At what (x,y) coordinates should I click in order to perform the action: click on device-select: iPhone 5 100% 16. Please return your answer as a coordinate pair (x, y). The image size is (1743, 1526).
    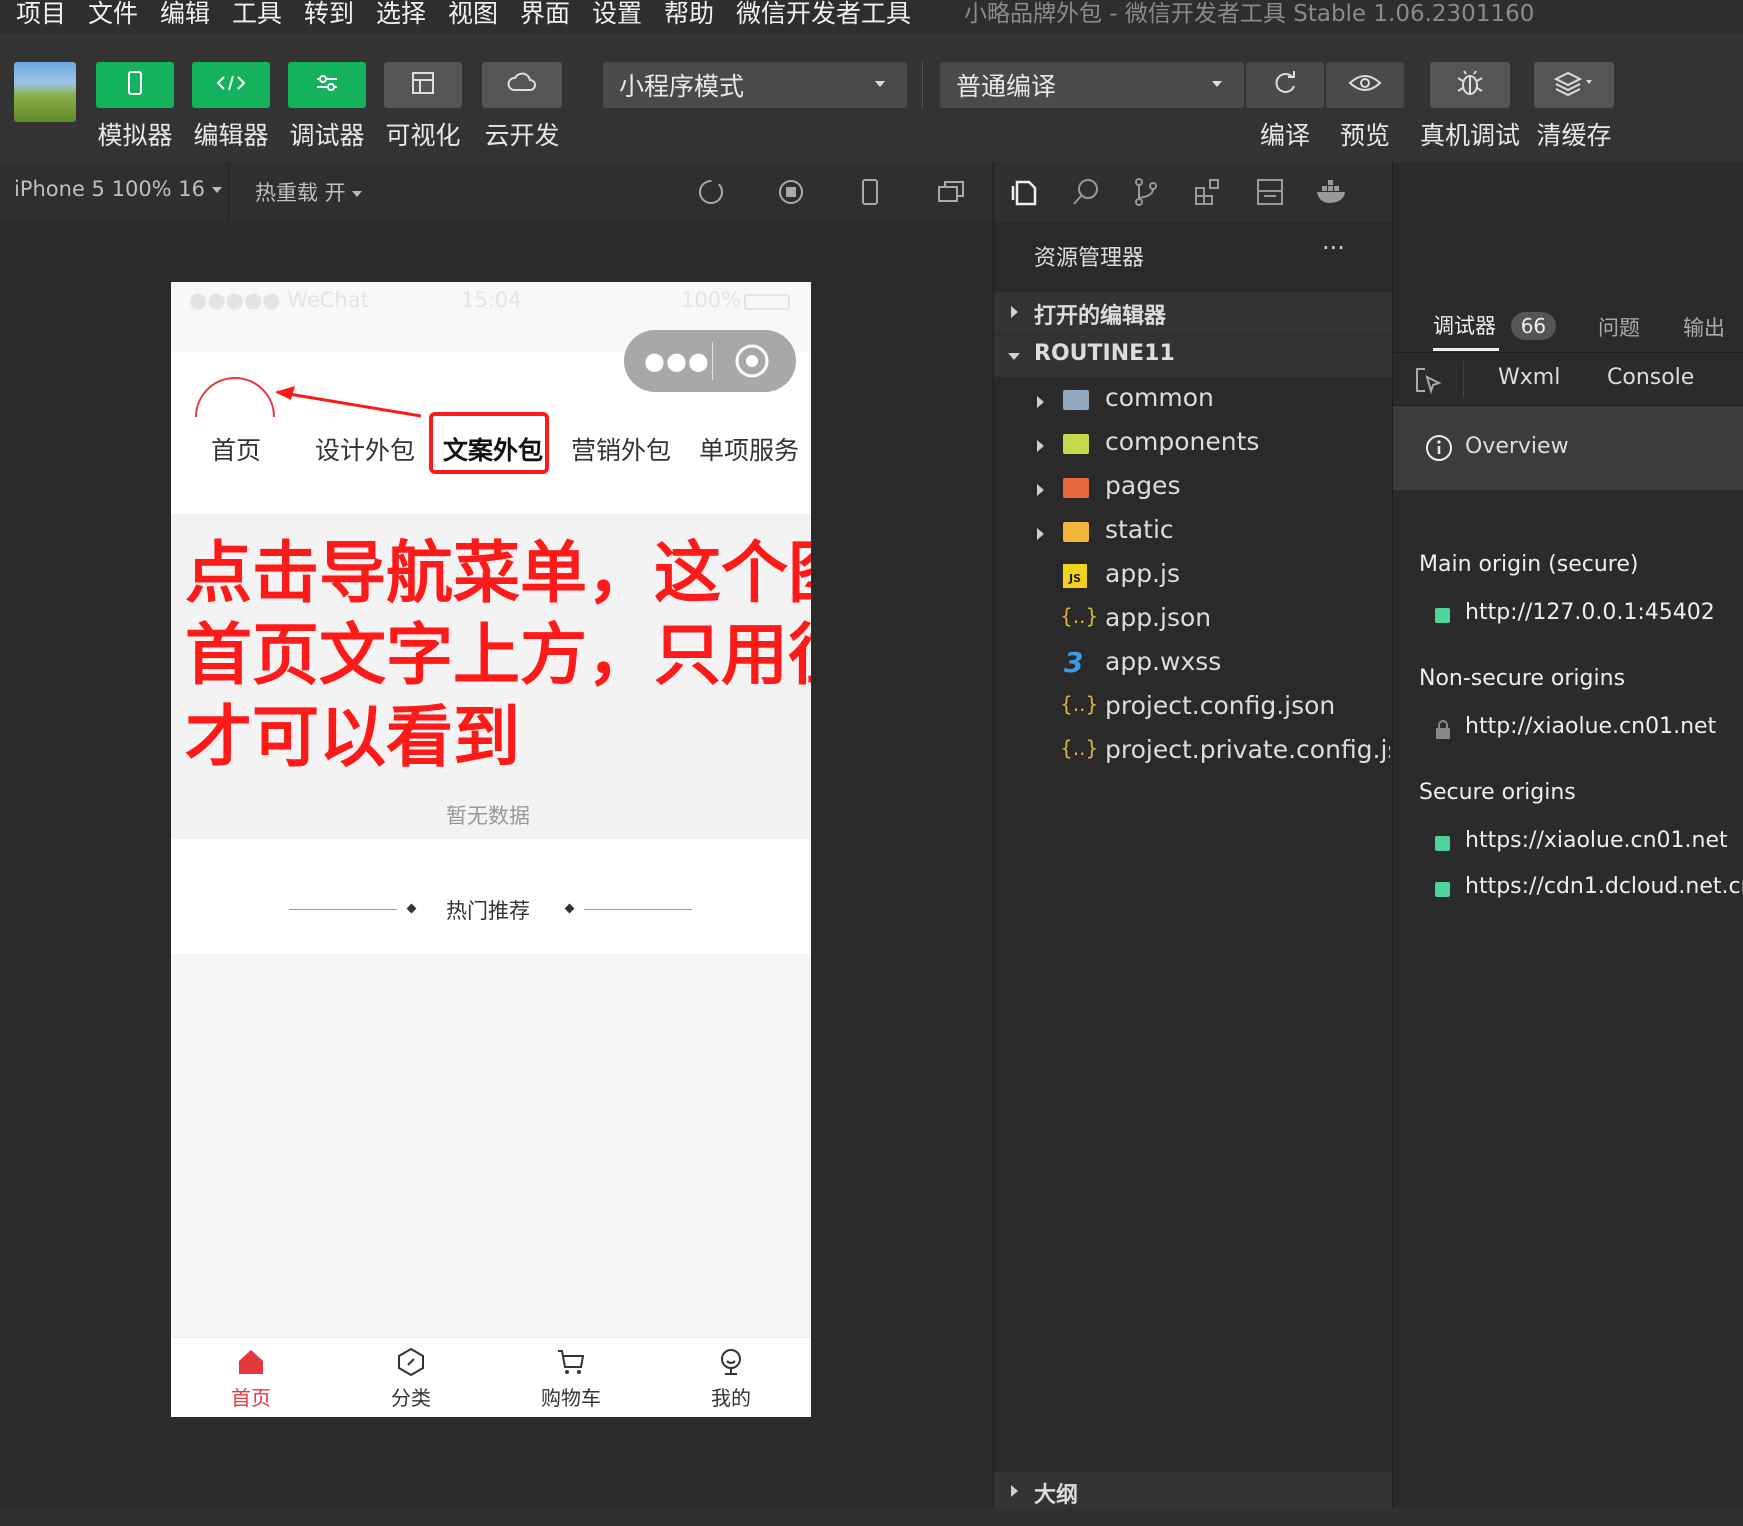
    Looking at the image, I should click on (118, 189).